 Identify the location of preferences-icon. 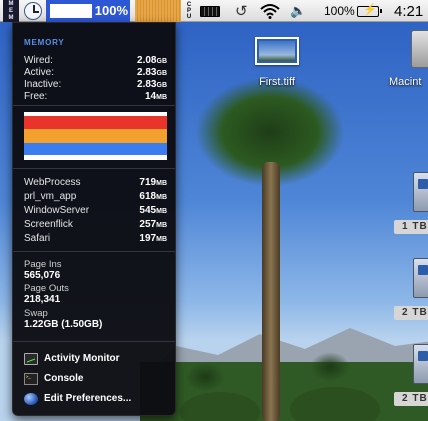
(31, 398).